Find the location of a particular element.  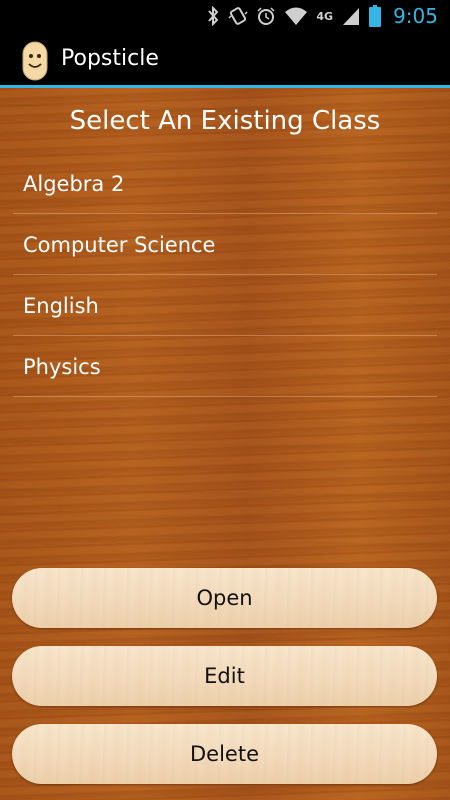

popsicle-face-icon is located at coordinates (35, 61).